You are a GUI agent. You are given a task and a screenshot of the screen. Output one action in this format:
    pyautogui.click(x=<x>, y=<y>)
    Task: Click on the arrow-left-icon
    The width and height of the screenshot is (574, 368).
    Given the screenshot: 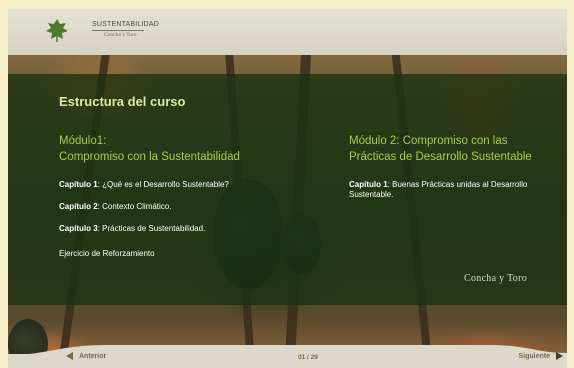 What is the action you would take?
    pyautogui.click(x=69, y=356)
    